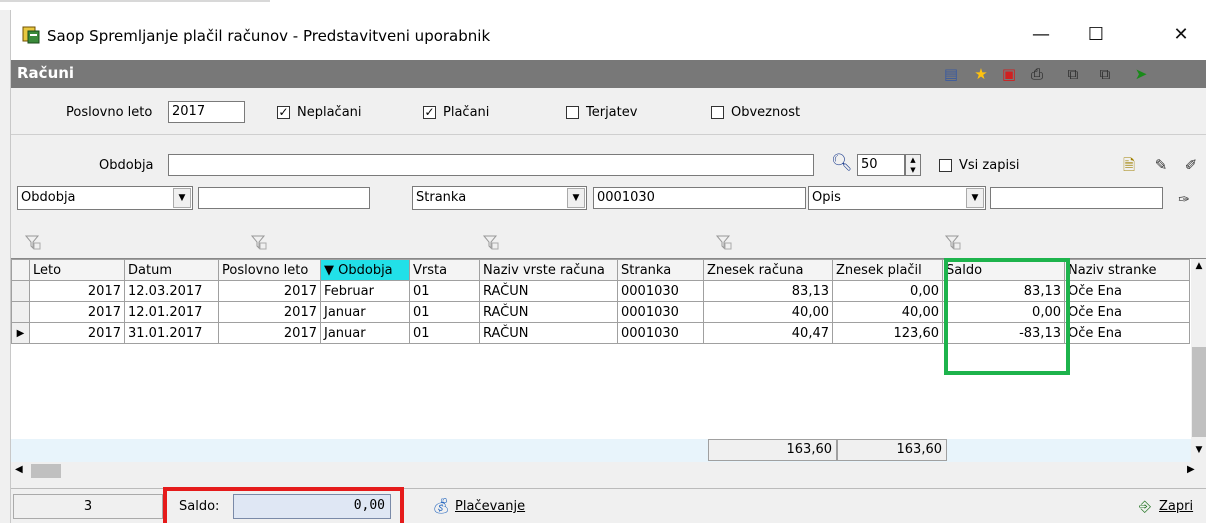 The height and width of the screenshot is (523, 1206). What do you see at coordinates (490, 506) in the screenshot?
I see `placevanje-button: Plačevanje` at bounding box center [490, 506].